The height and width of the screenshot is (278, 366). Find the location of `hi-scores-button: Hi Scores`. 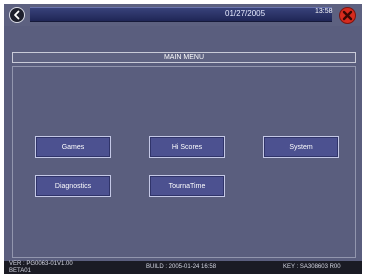

hi-scores-button: Hi Scores is located at coordinates (187, 147).